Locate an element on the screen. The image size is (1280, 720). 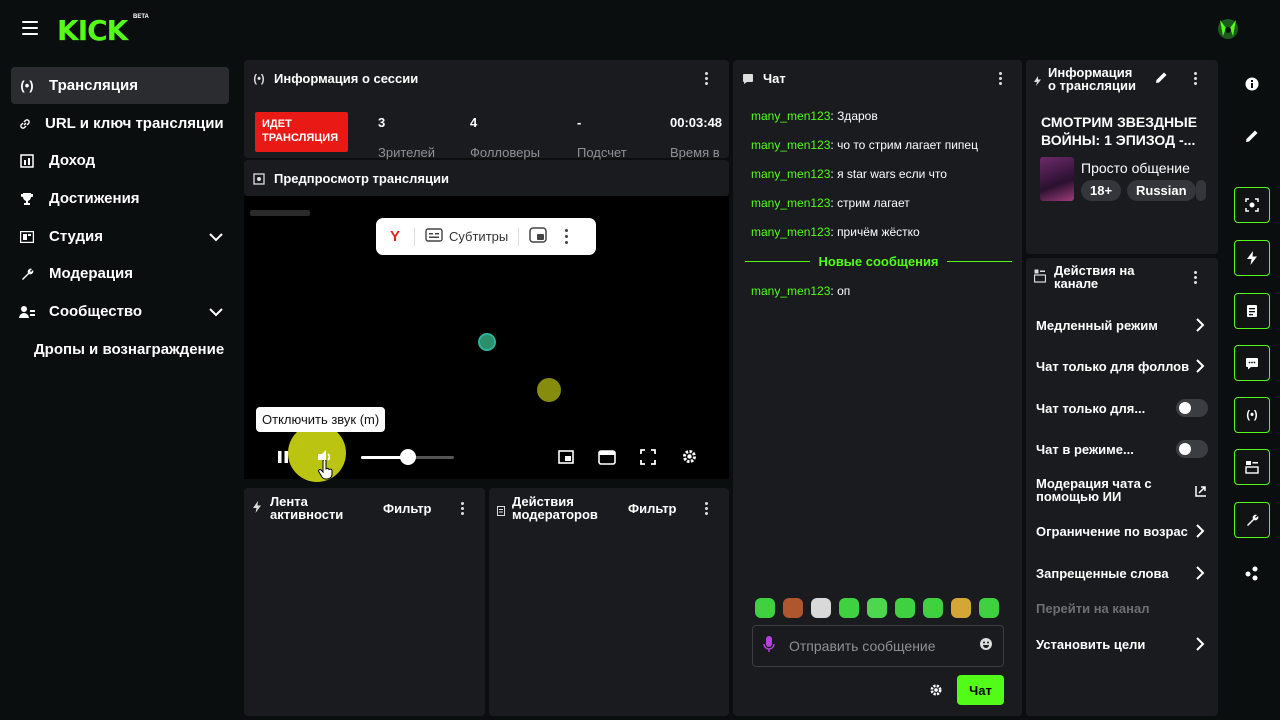
sidebar-item-studio: Студия is located at coordinates (120, 236).